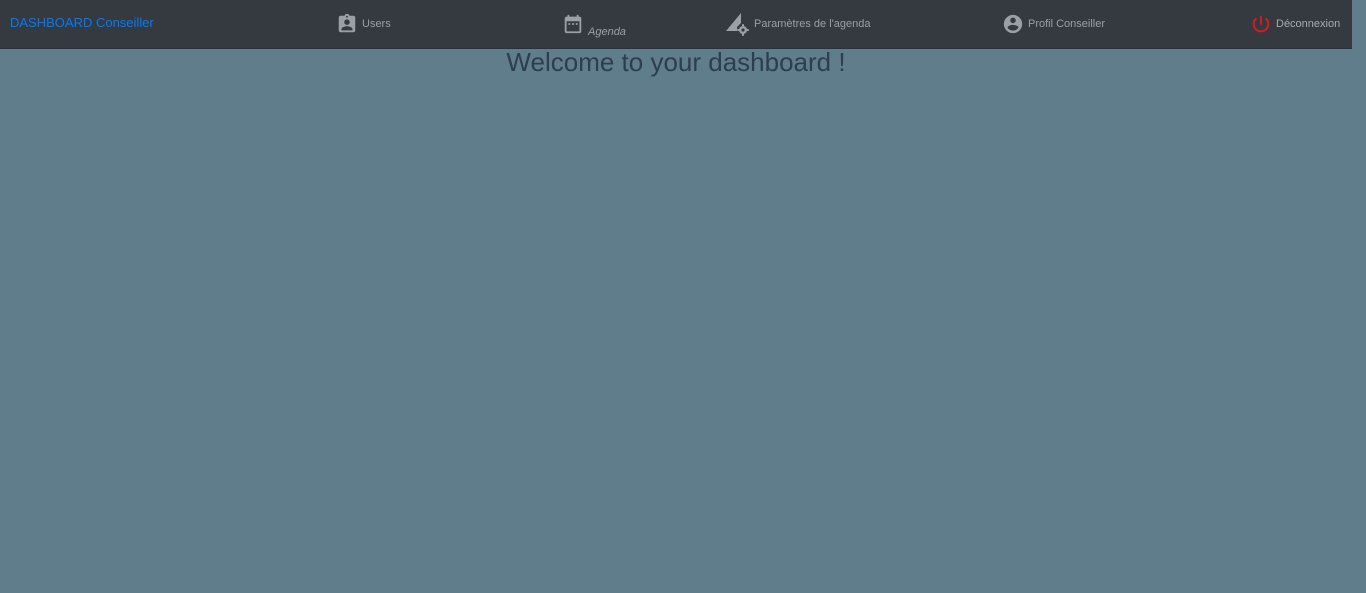 The width and height of the screenshot is (1366, 593). Describe the element at coordinates (573, 24) in the screenshot. I see `calendar-icon` at that location.